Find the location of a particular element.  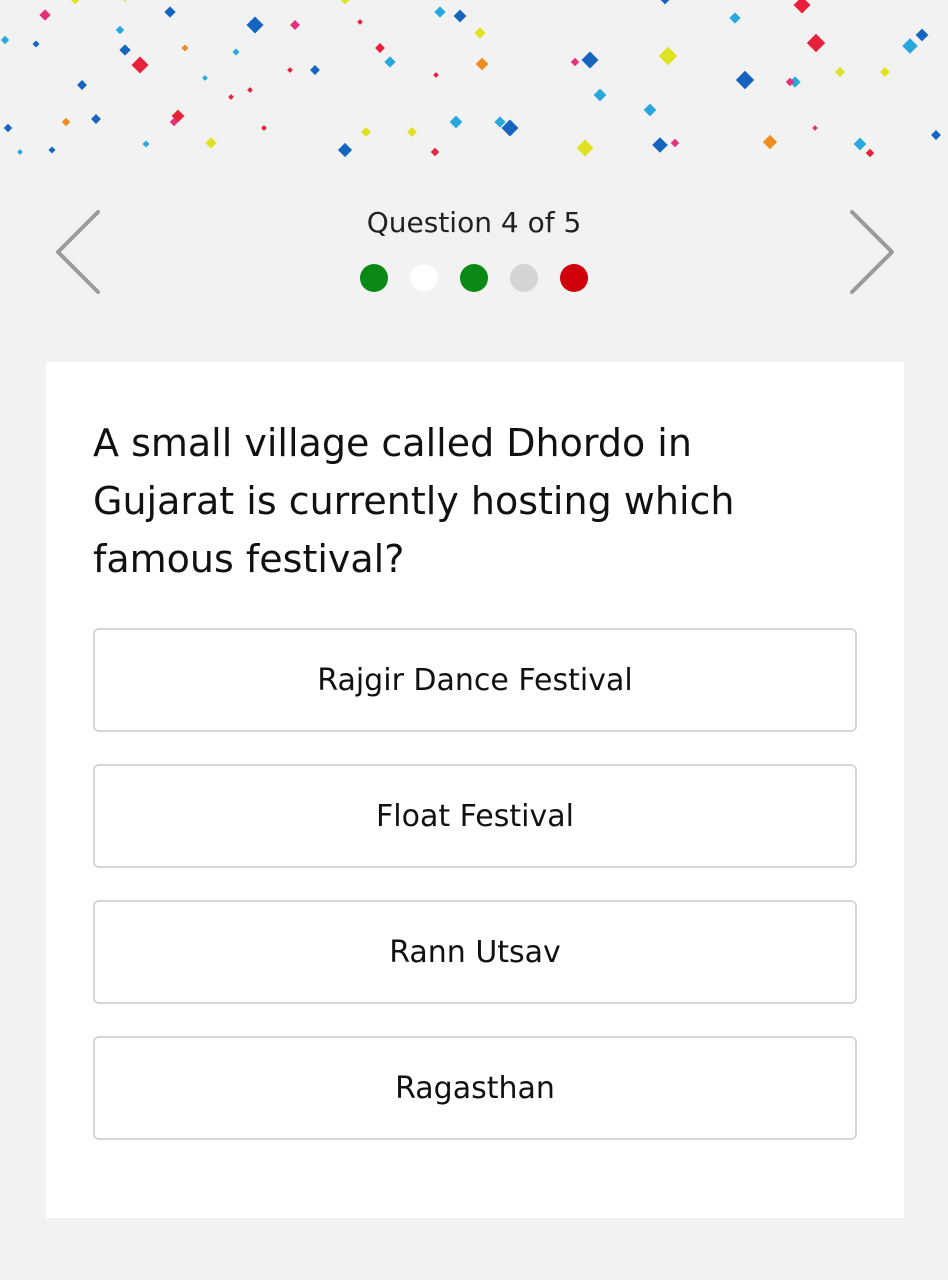

answer-option-3: Rann Utsav is located at coordinates (475, 952).